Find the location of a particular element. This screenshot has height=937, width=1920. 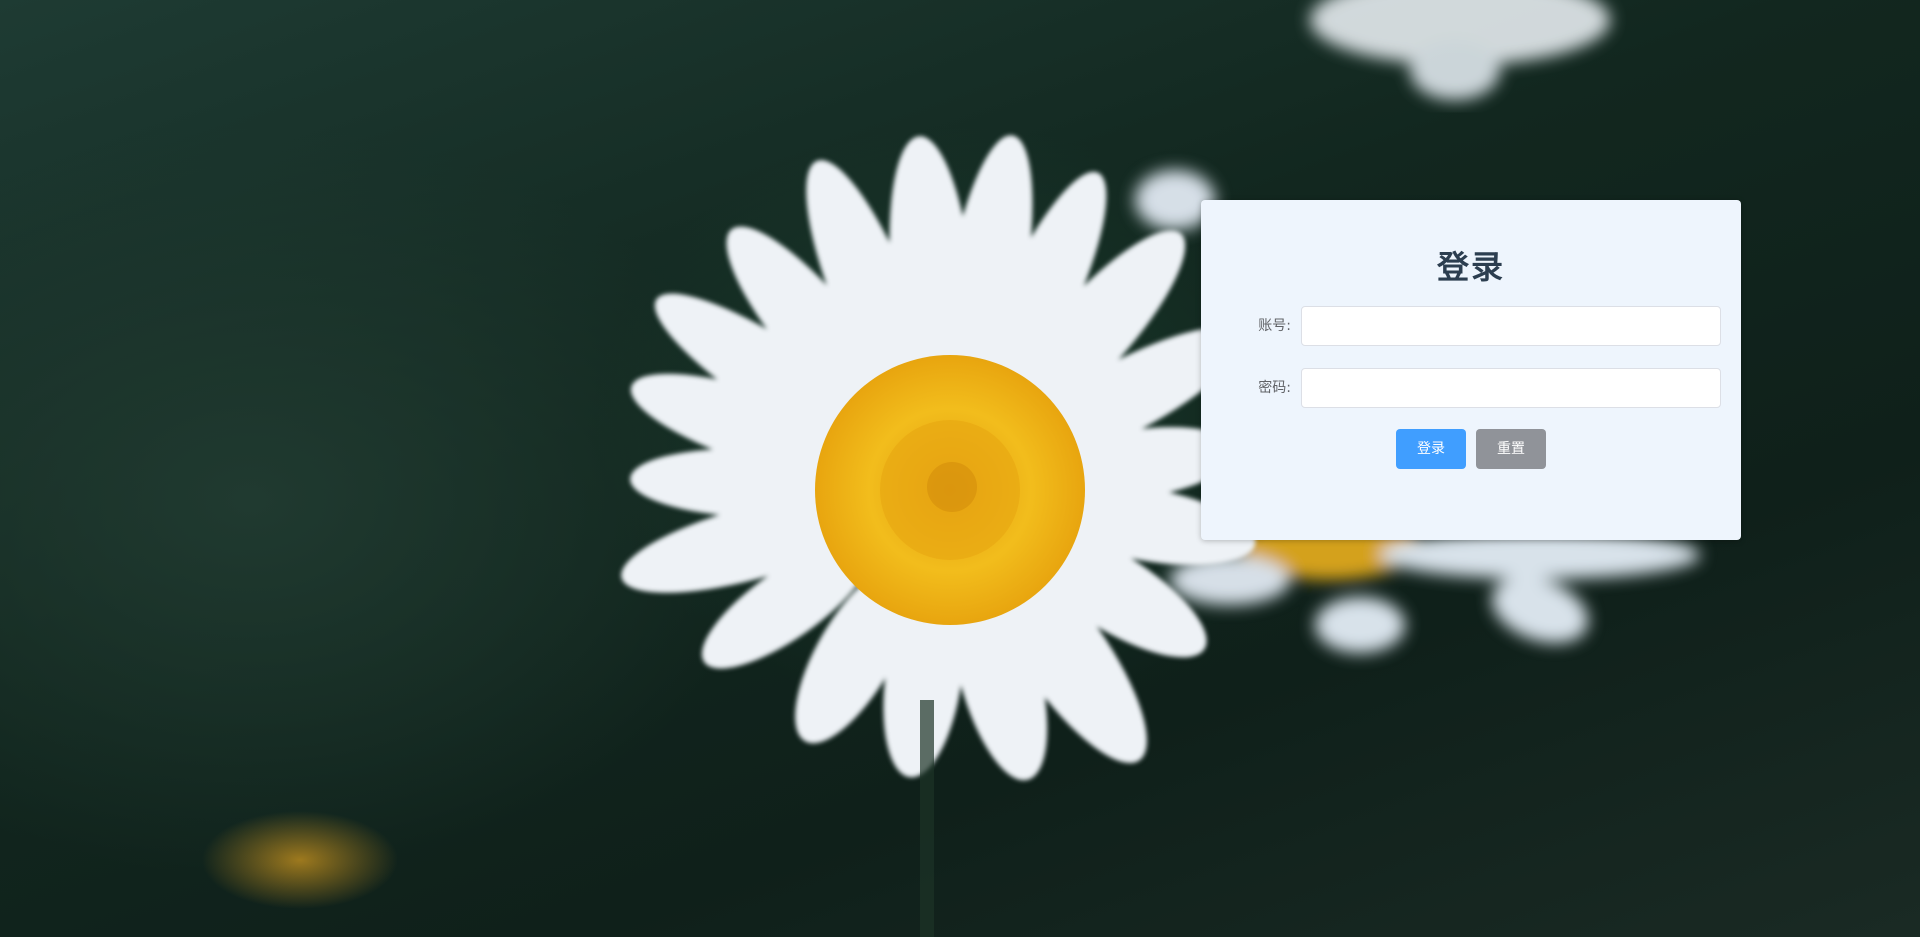

account-row: 账号: is located at coordinates (1471, 326).